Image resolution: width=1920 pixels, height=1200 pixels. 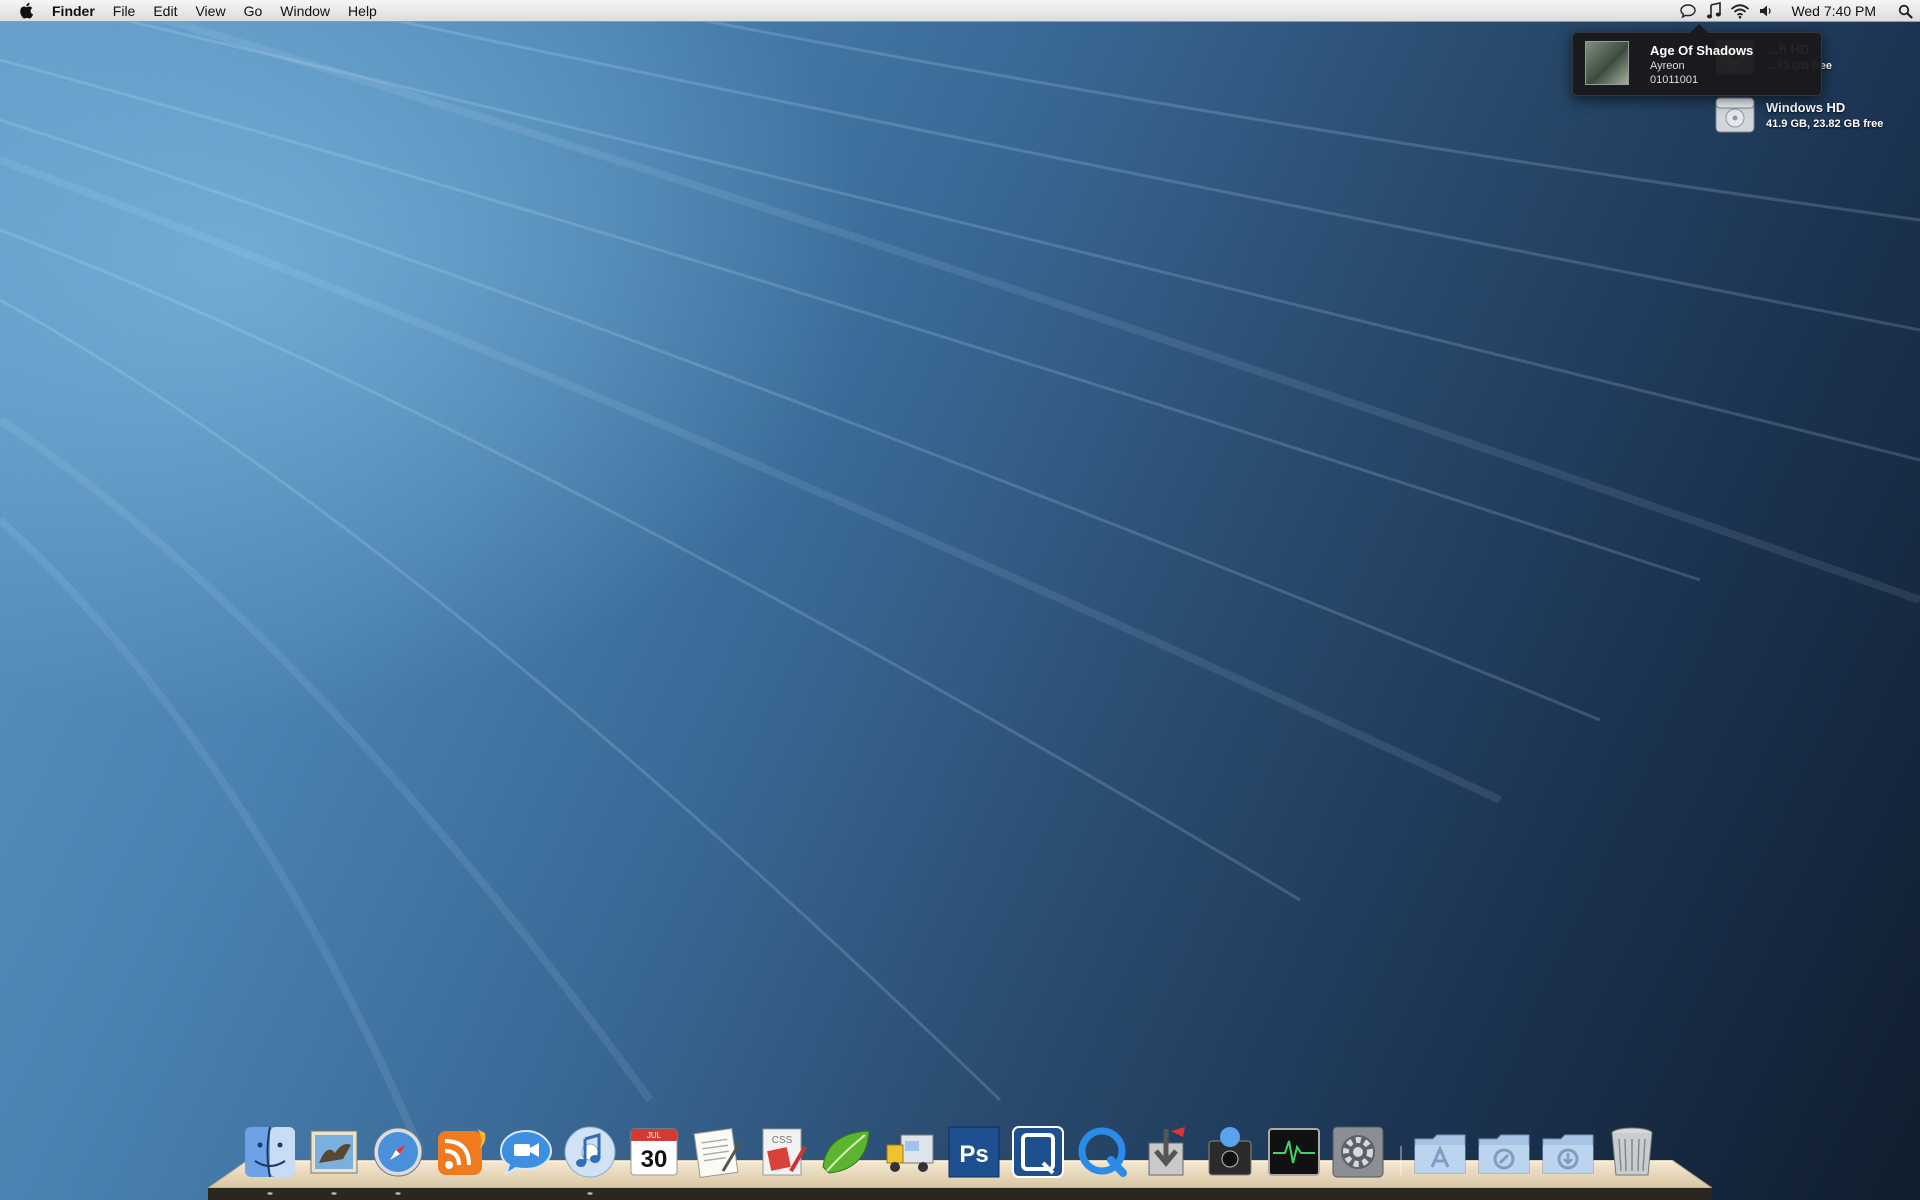 I want to click on hard-drive-icon, so click(x=1735, y=115).